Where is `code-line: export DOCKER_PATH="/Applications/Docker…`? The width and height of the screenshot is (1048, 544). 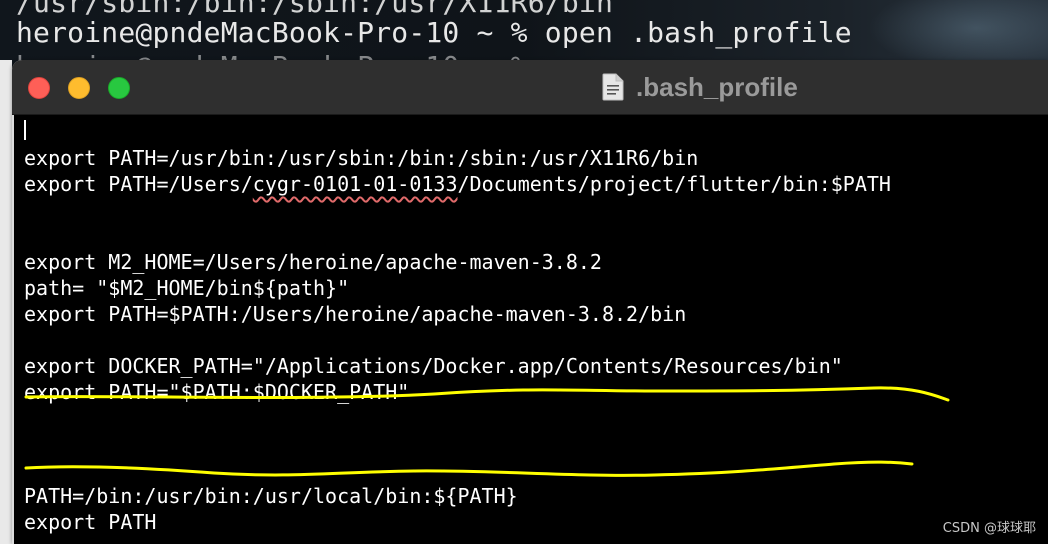
code-line: export DOCKER_PATH="/Applications/Docker… is located at coordinates (433, 366).